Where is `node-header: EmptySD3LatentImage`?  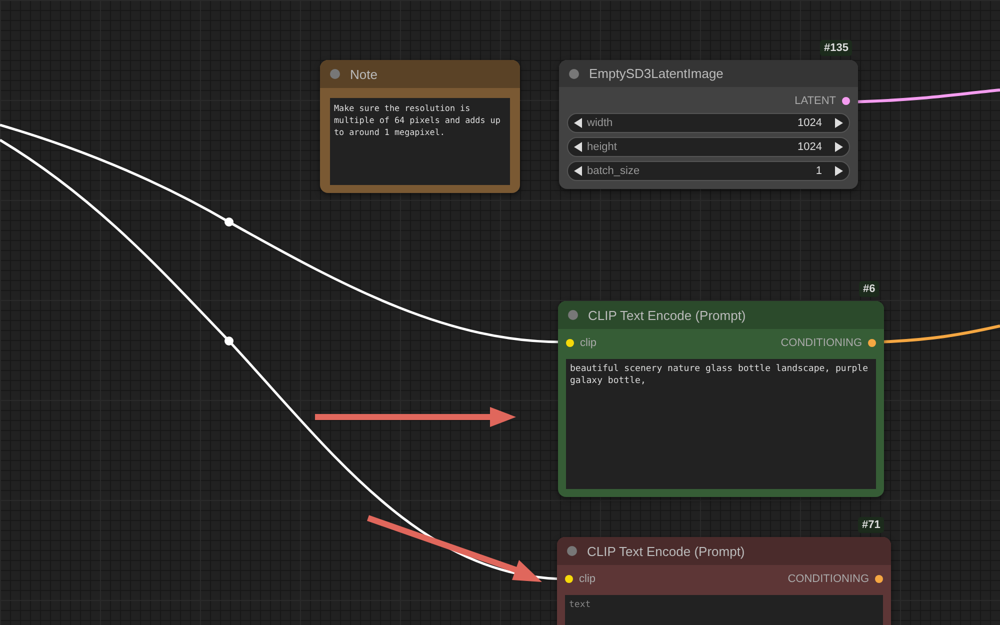 node-header: EmptySD3LatentImage is located at coordinates (708, 73).